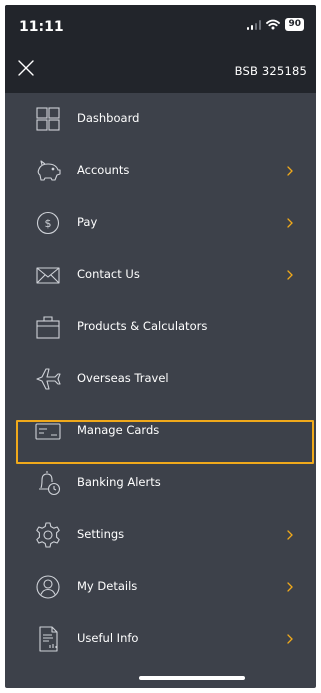  What do you see at coordinates (118, 430) in the screenshot?
I see `menu-item-label: Manage Cards` at bounding box center [118, 430].